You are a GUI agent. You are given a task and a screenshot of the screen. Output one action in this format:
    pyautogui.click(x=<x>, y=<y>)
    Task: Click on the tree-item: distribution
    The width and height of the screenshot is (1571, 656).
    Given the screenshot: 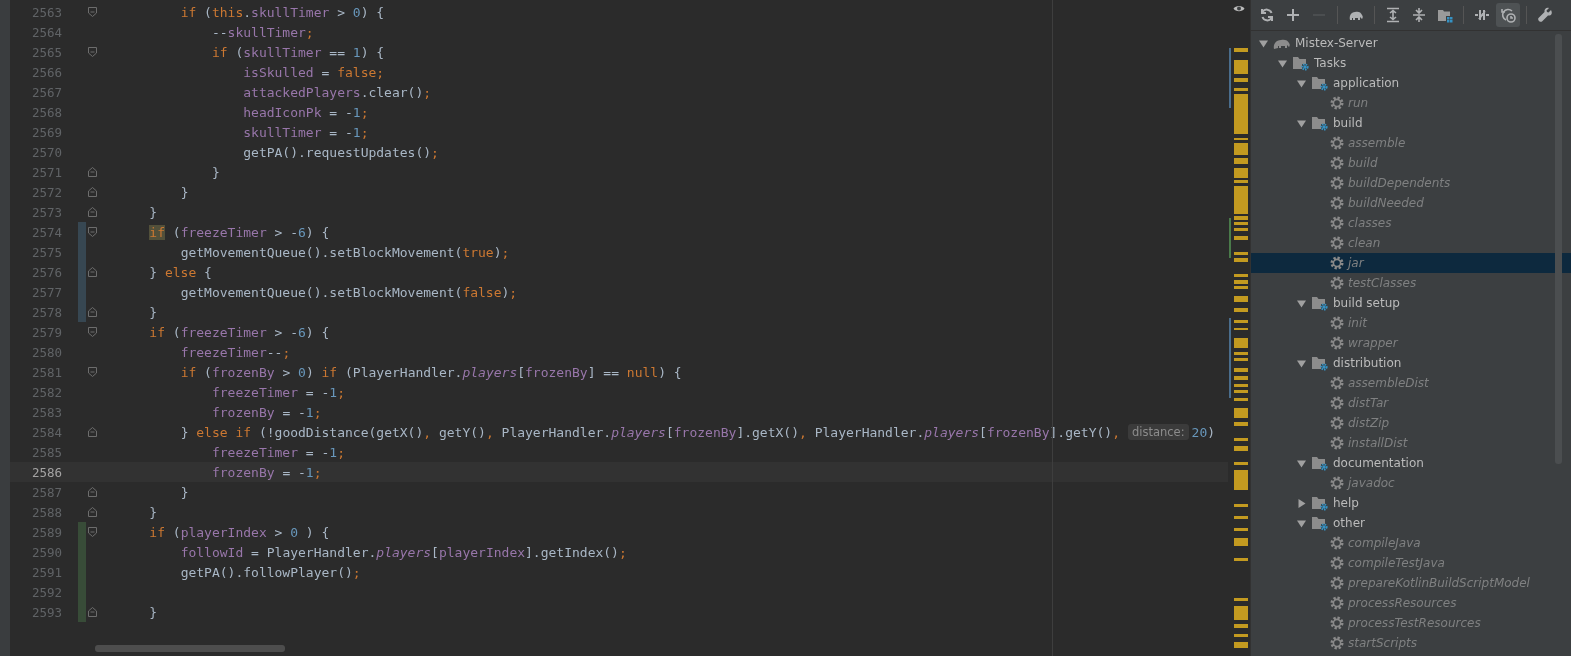 What is the action you would take?
    pyautogui.click(x=1411, y=363)
    